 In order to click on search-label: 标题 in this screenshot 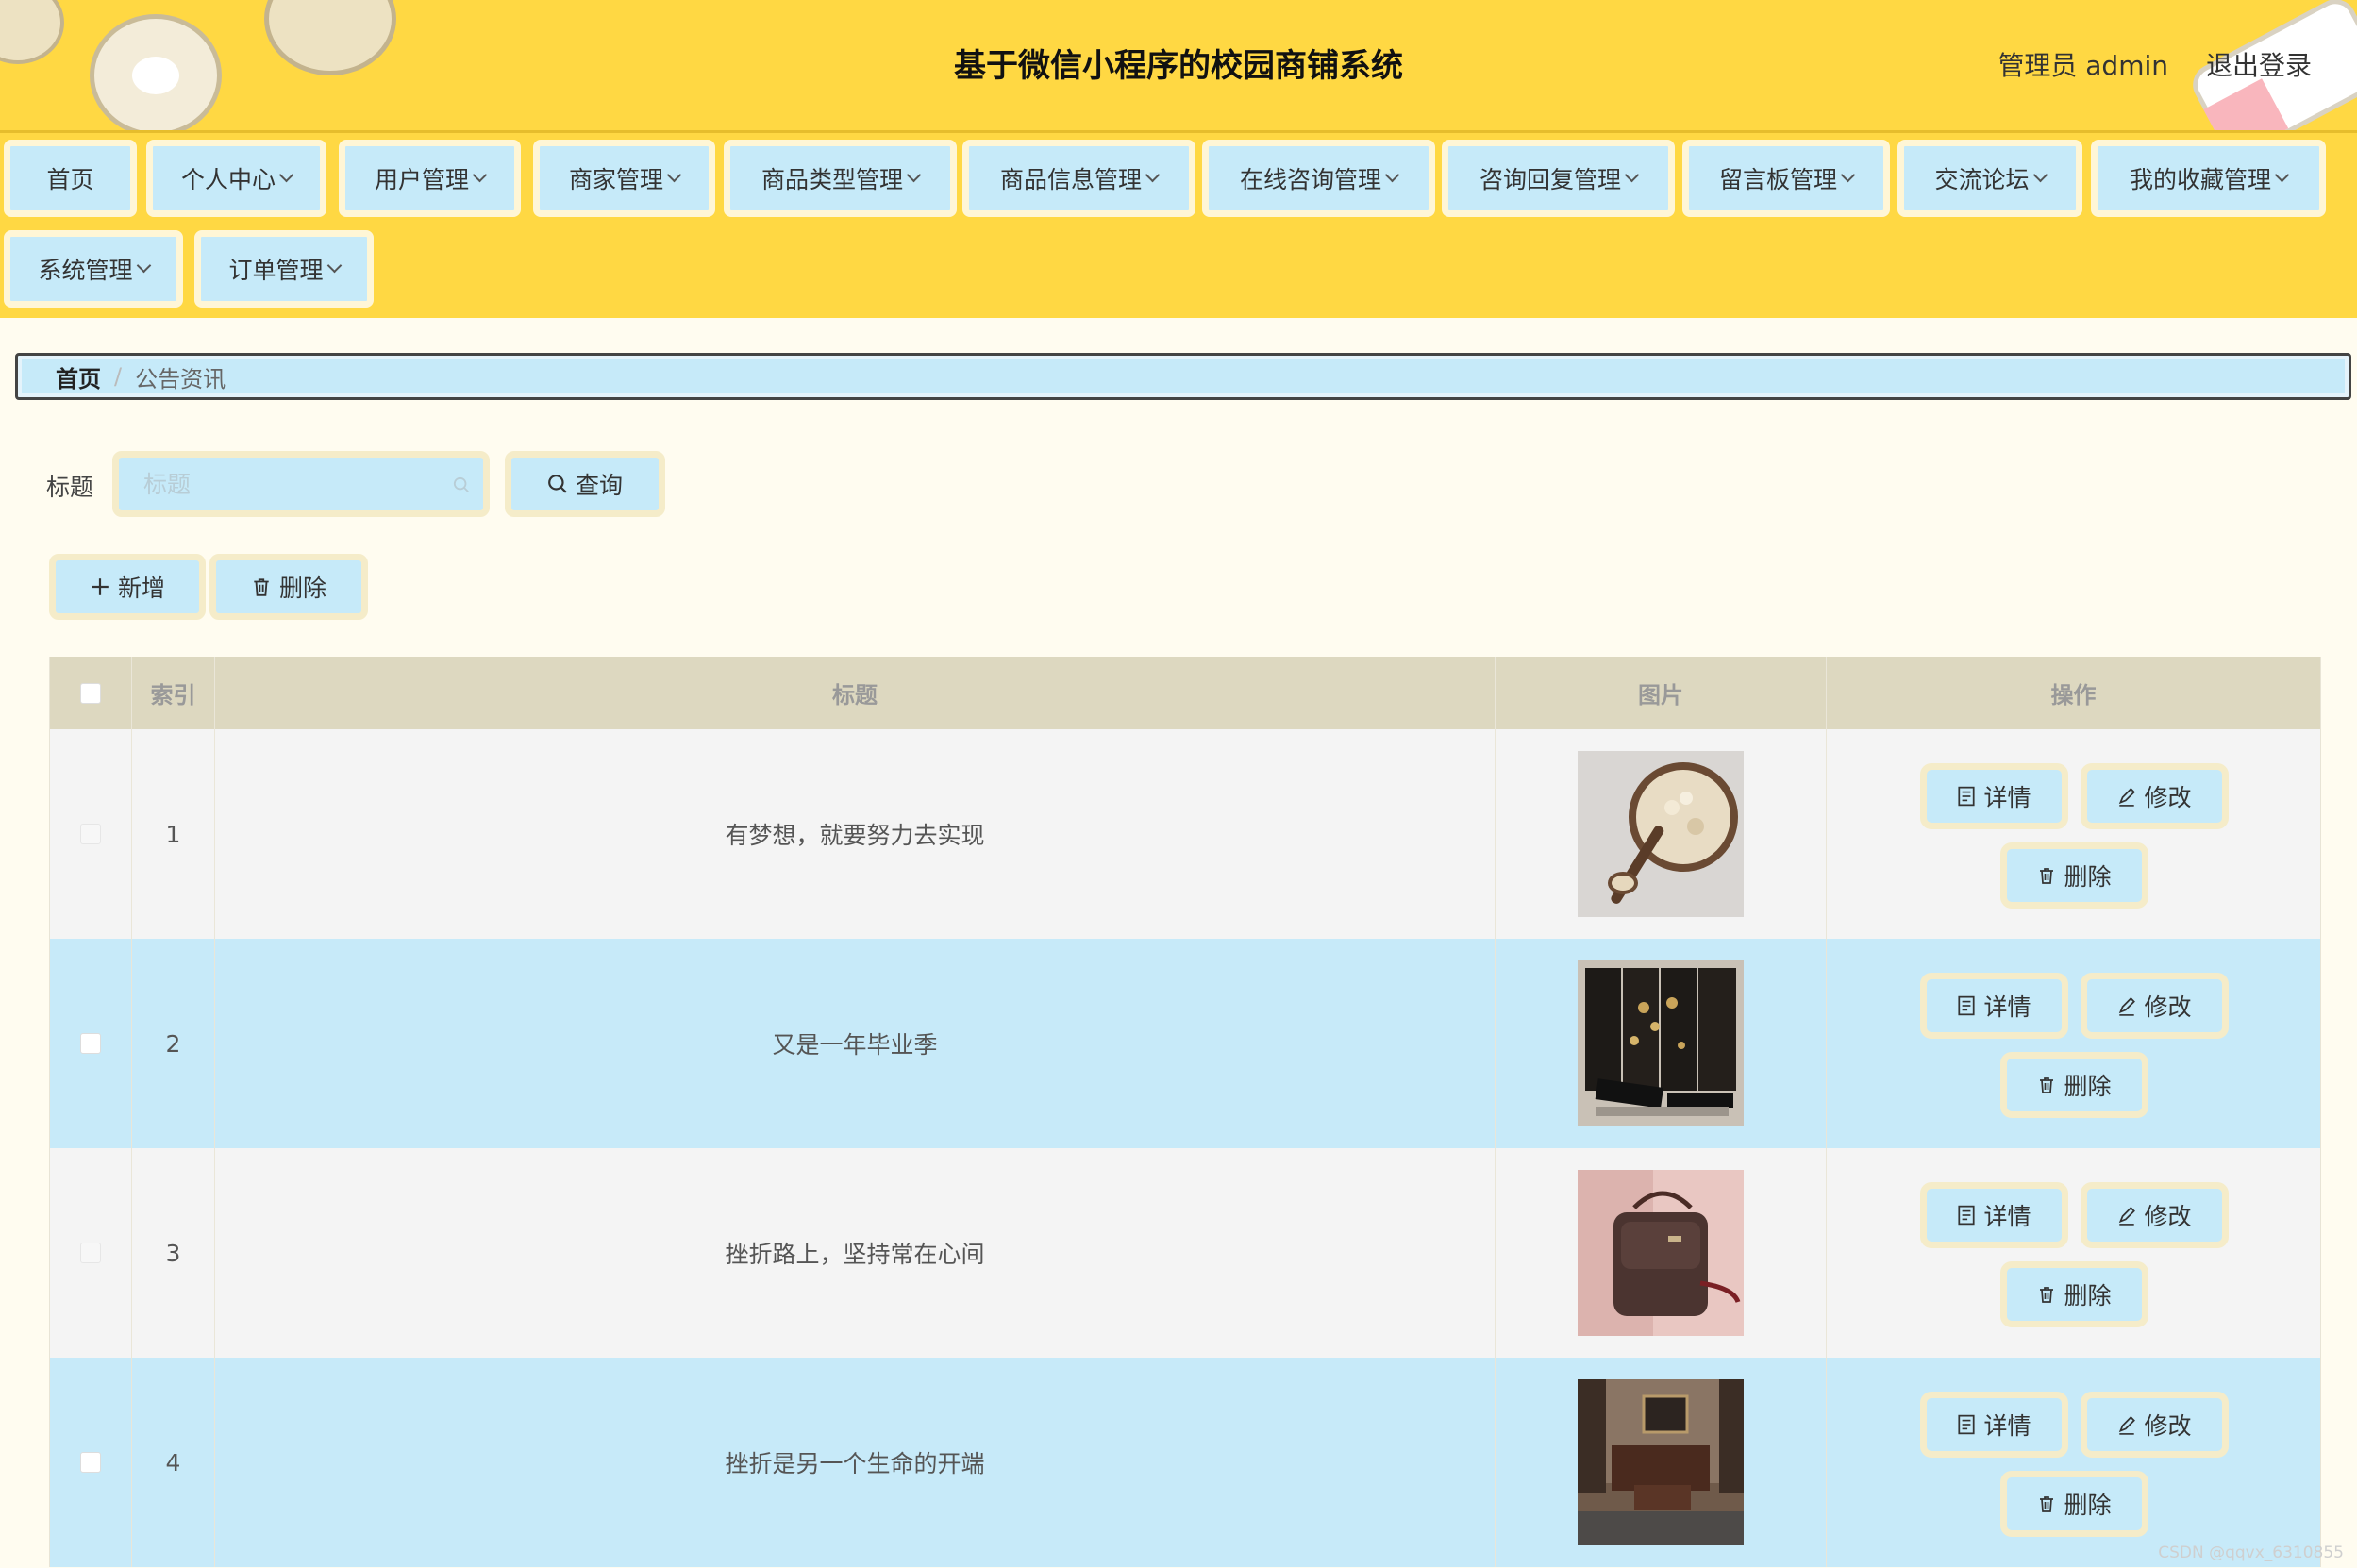, I will do `click(70, 487)`.